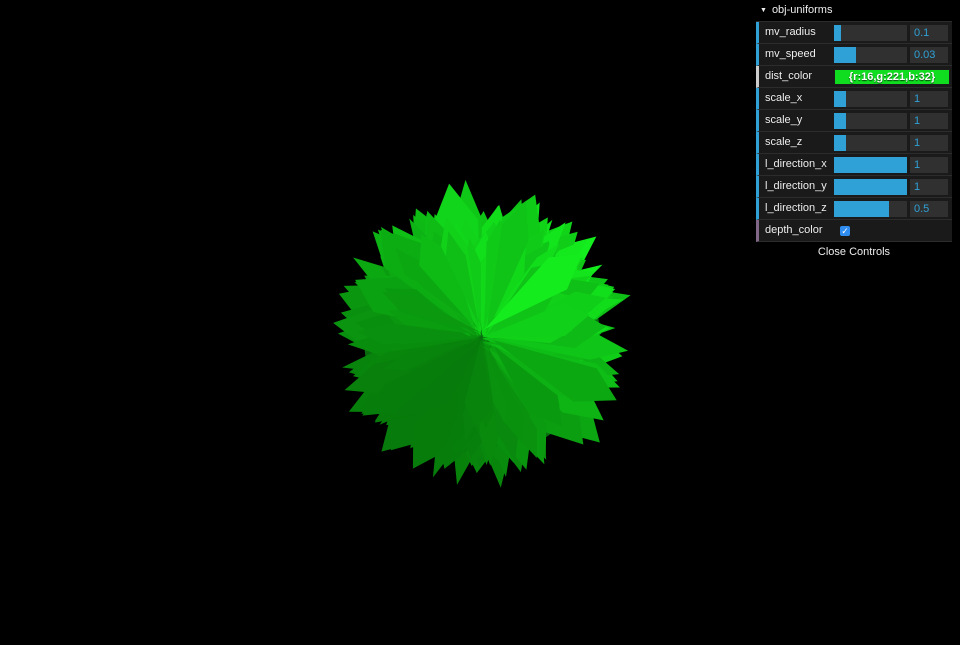  I want to click on triangle-down-icon: ▼, so click(763, 10).